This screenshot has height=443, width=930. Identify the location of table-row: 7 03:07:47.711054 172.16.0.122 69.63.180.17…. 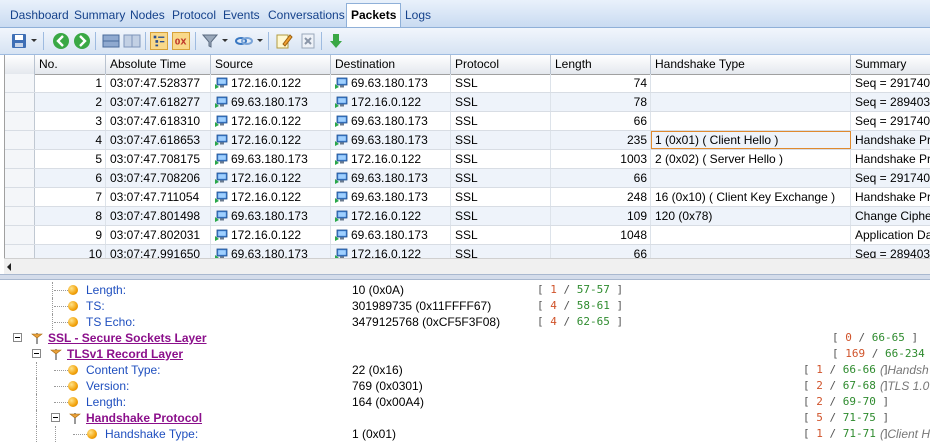
(467, 197).